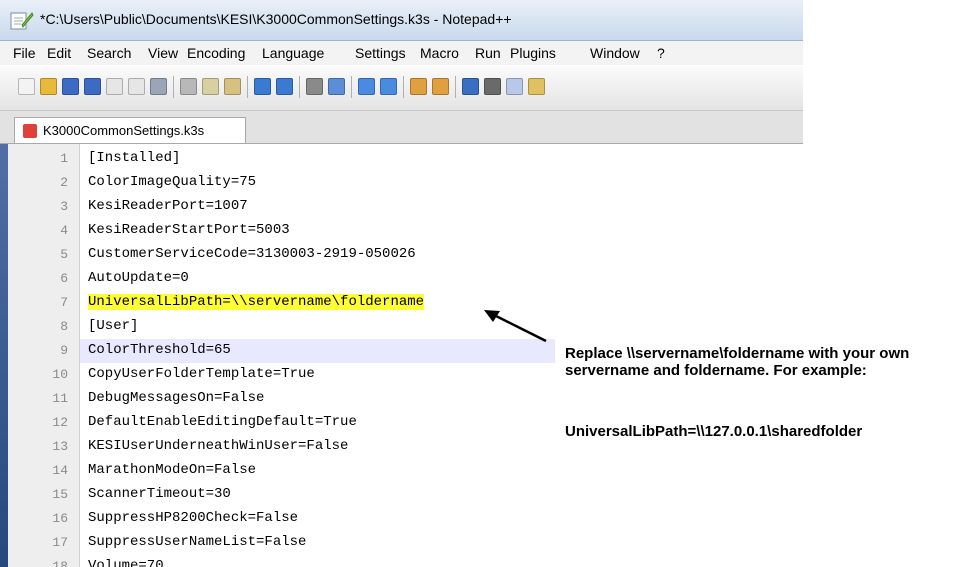  I want to click on close-icon, so click(114, 86).